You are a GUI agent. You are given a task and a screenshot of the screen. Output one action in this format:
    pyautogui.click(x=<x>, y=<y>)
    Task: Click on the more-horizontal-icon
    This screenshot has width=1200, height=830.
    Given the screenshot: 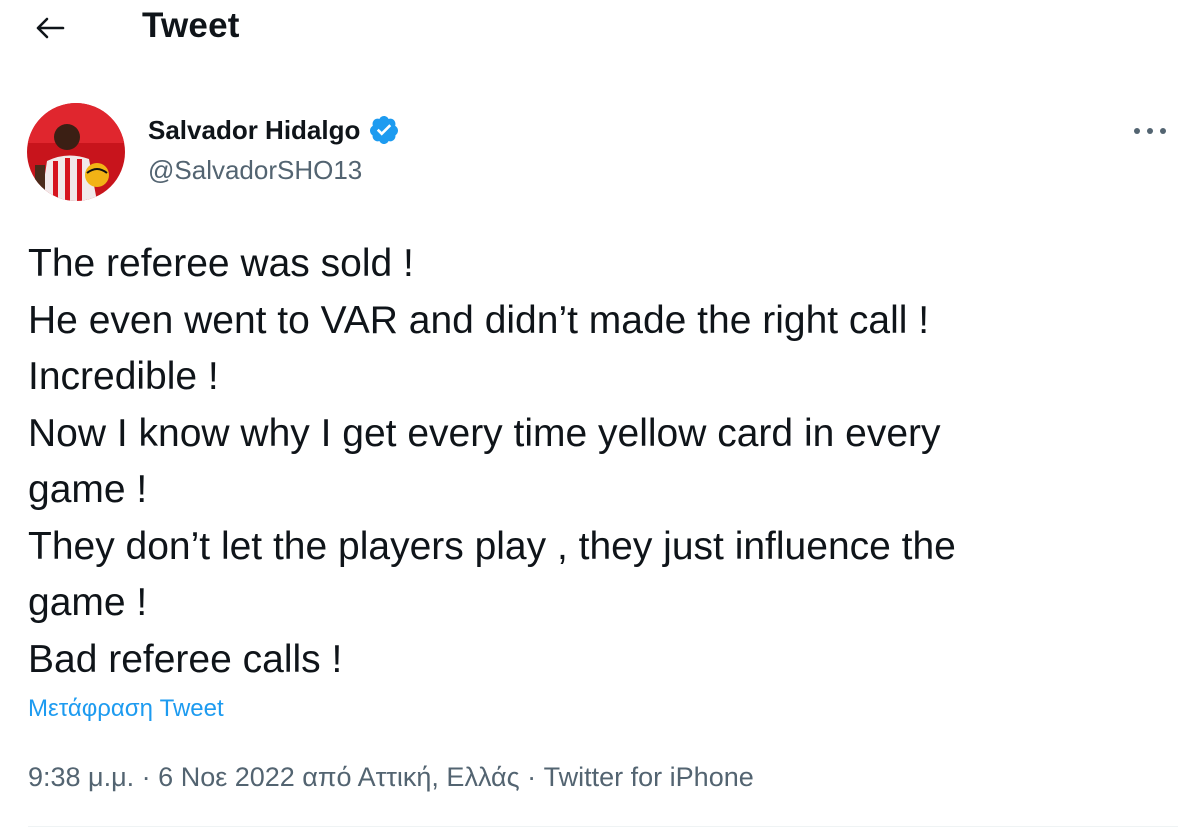 What is the action you would take?
    pyautogui.click(x=1150, y=131)
    